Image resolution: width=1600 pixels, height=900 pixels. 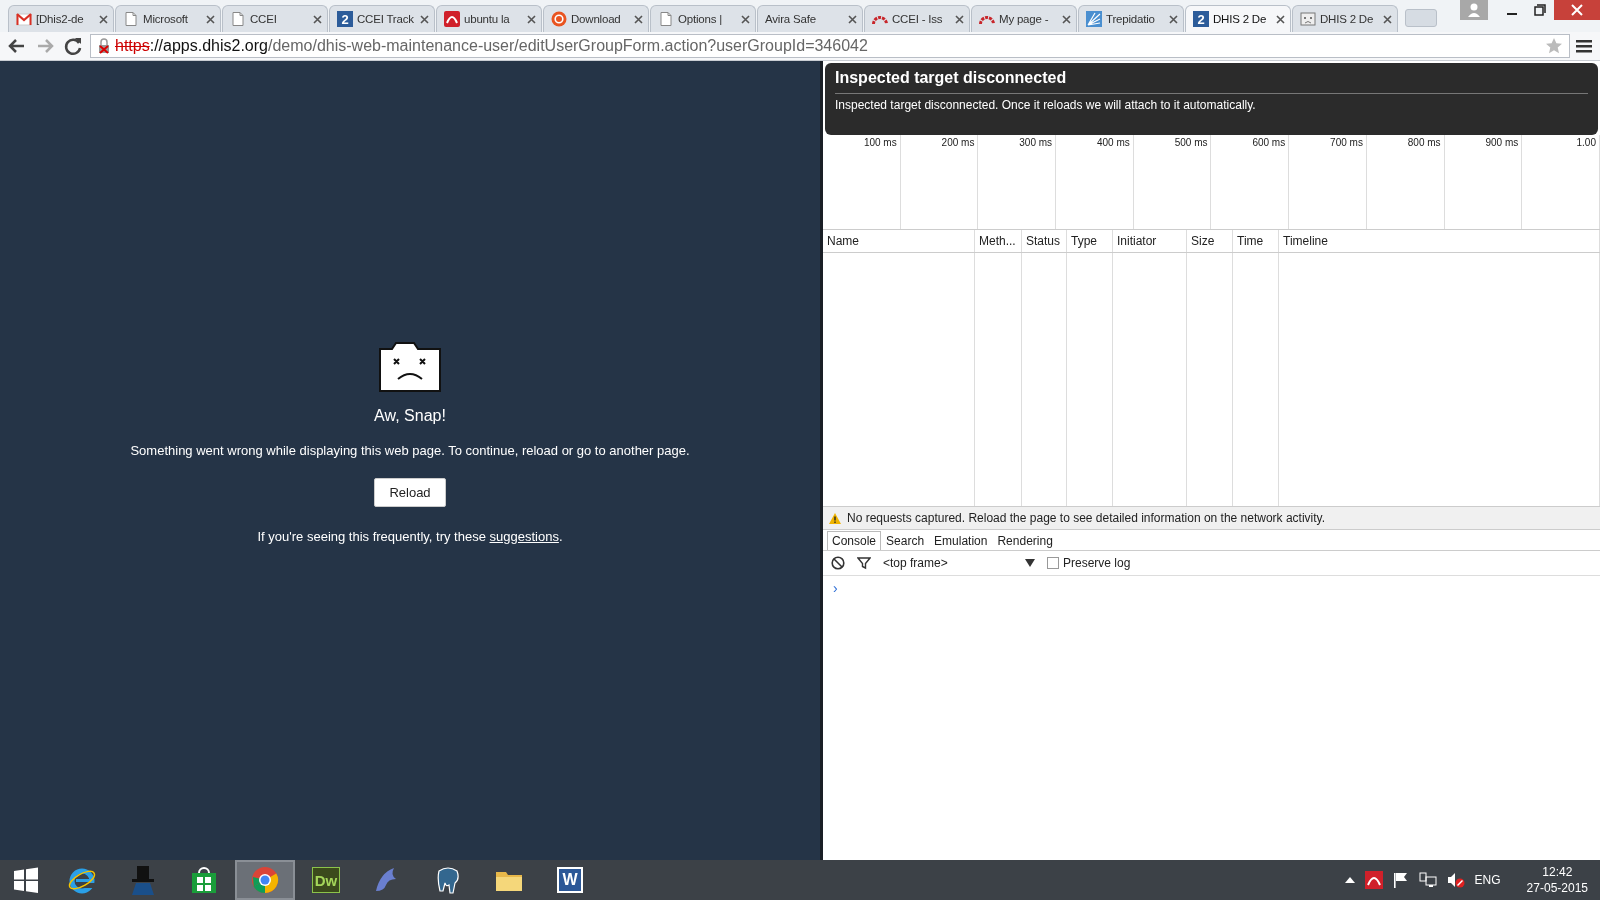 What do you see at coordinates (1439, 241) in the screenshot?
I see `column-header: Timeline` at bounding box center [1439, 241].